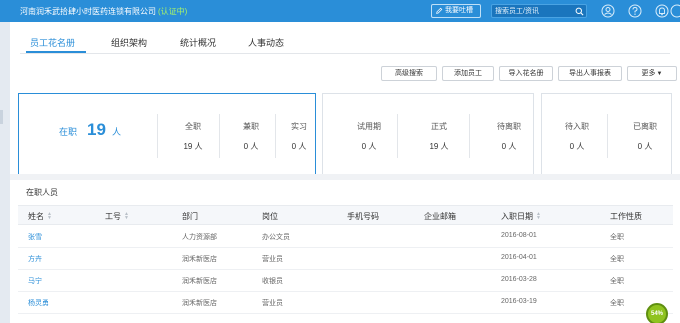  I want to click on table-row: 方卉 润禾新医店 营业员 2016-04-01 全职, so click(345, 259).